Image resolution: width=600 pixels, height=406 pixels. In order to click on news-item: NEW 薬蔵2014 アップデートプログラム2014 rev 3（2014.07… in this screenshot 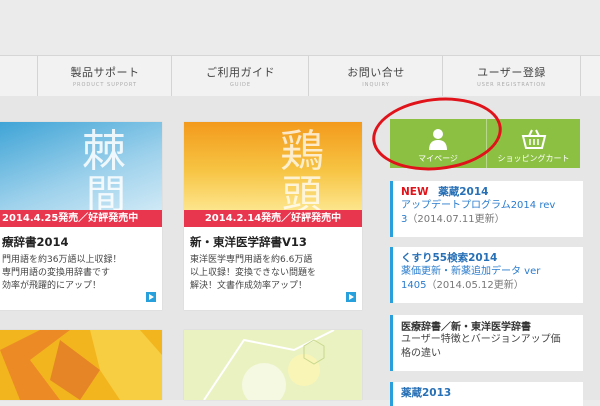, I will do `click(486, 209)`.